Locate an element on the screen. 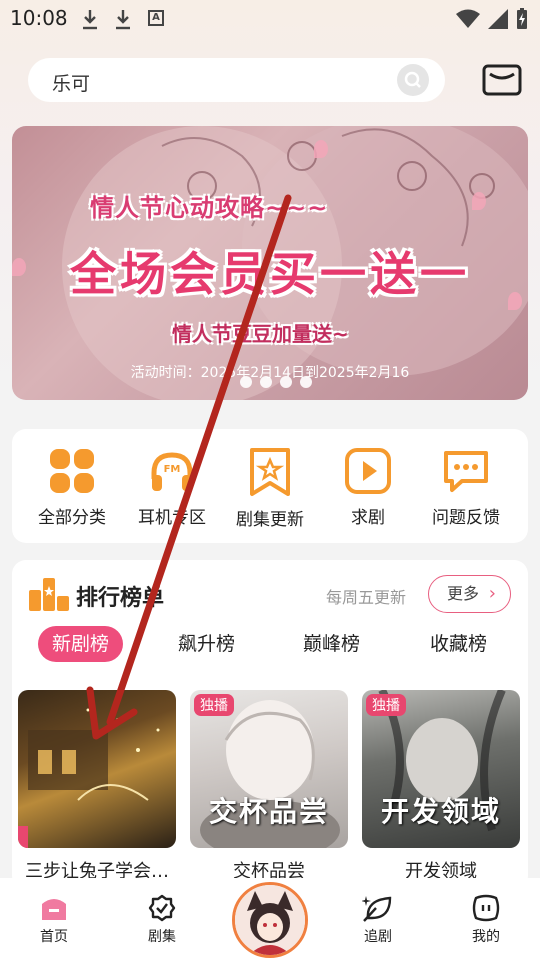  banner-headline: 全场会员买一送一 is located at coordinates (270, 274).